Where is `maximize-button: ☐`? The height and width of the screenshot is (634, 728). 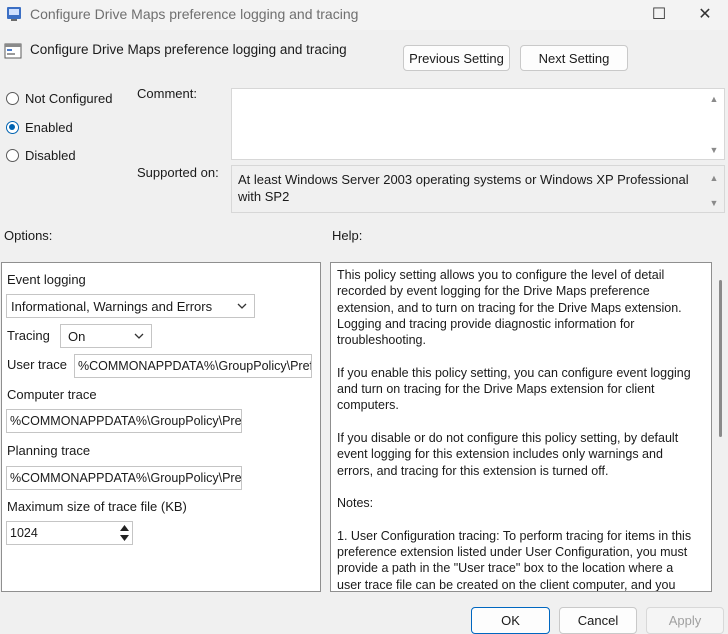
maximize-button: ☐ is located at coordinates (659, 14).